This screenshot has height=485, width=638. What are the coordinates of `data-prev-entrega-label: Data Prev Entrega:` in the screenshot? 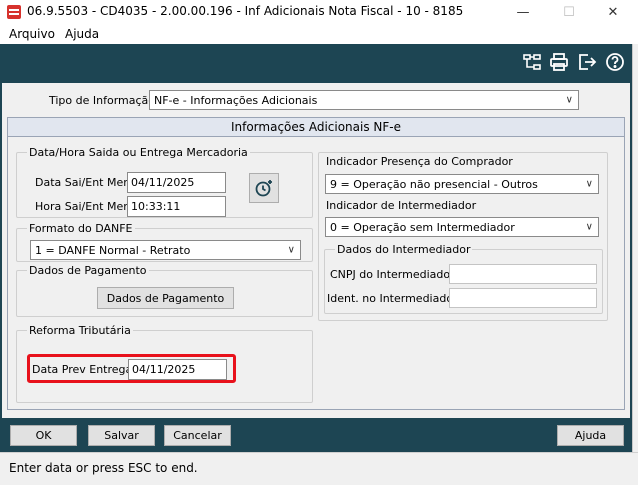 It's located at (84, 369).